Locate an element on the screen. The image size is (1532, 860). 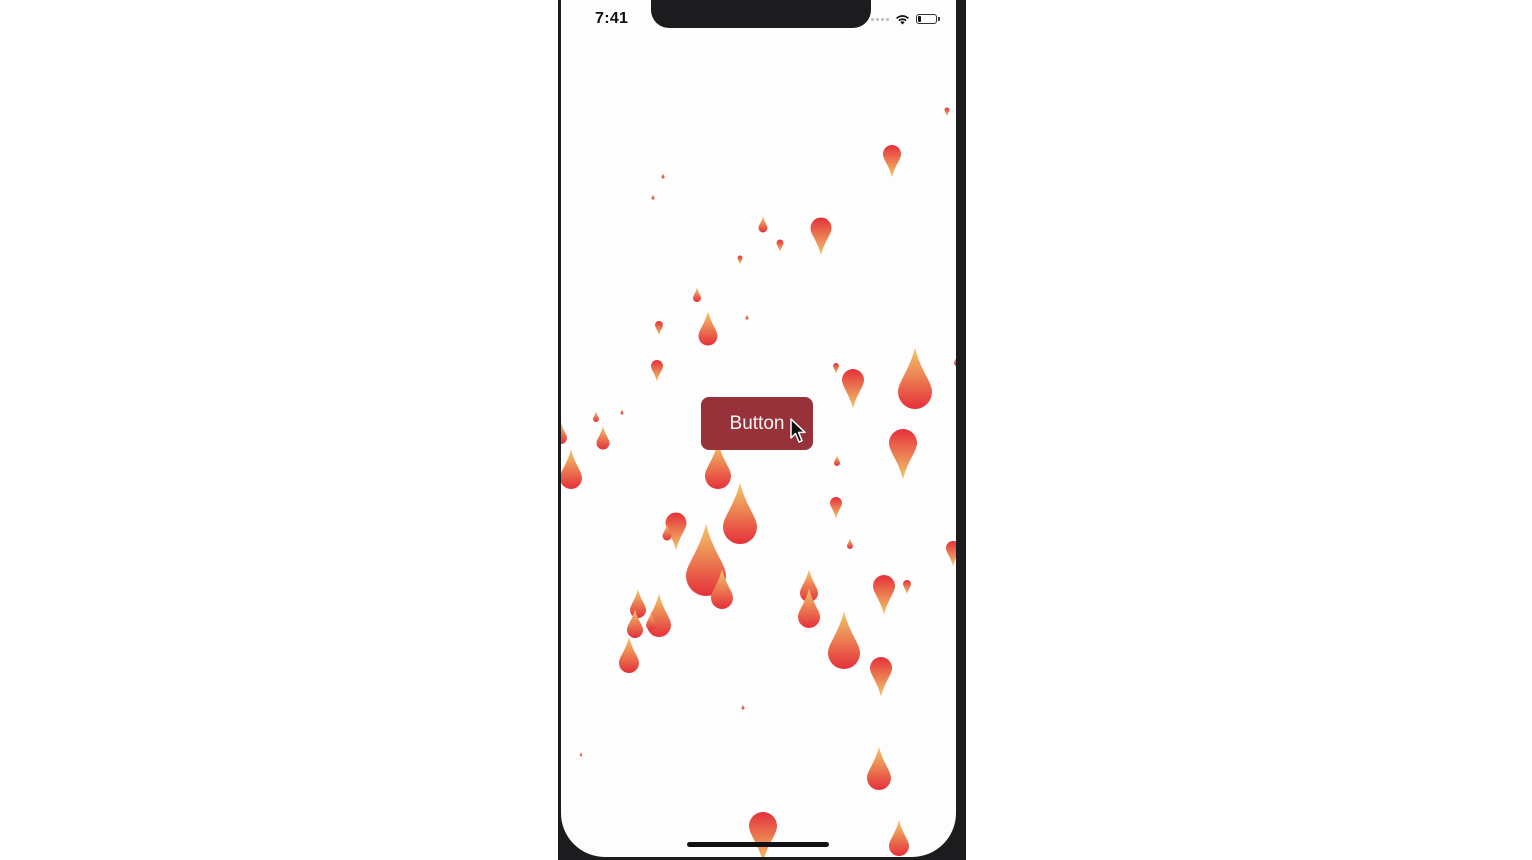
home-indicator is located at coordinates (758, 844).